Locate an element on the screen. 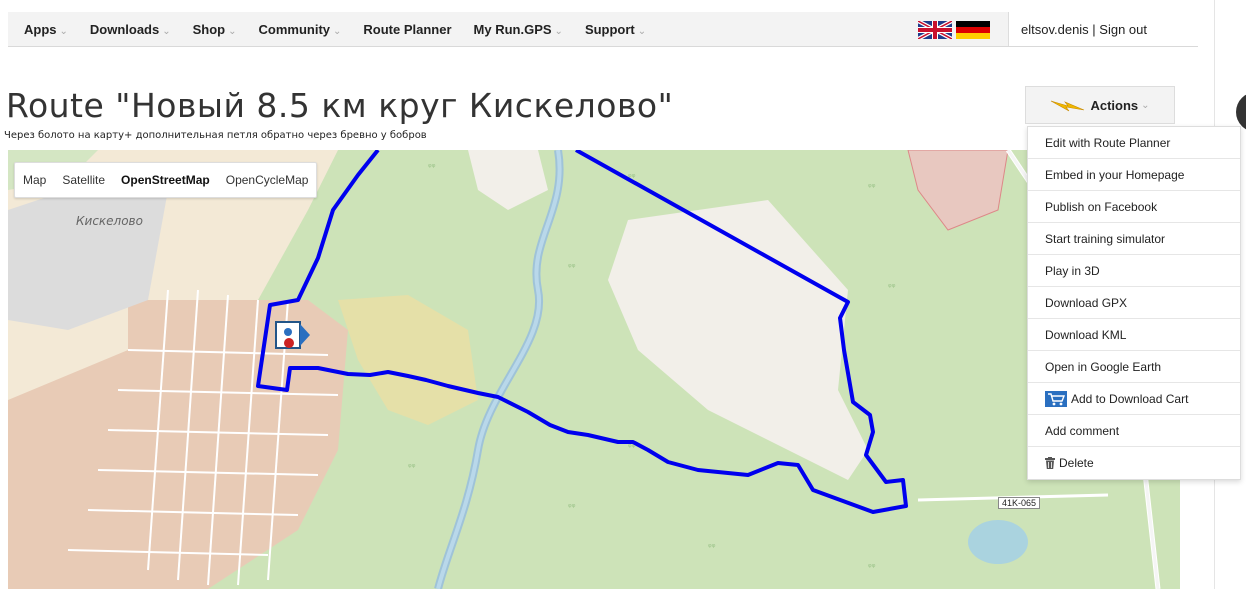 The width and height of the screenshot is (1246, 589). road-number-label: 41K-065 is located at coordinates (1019, 503).